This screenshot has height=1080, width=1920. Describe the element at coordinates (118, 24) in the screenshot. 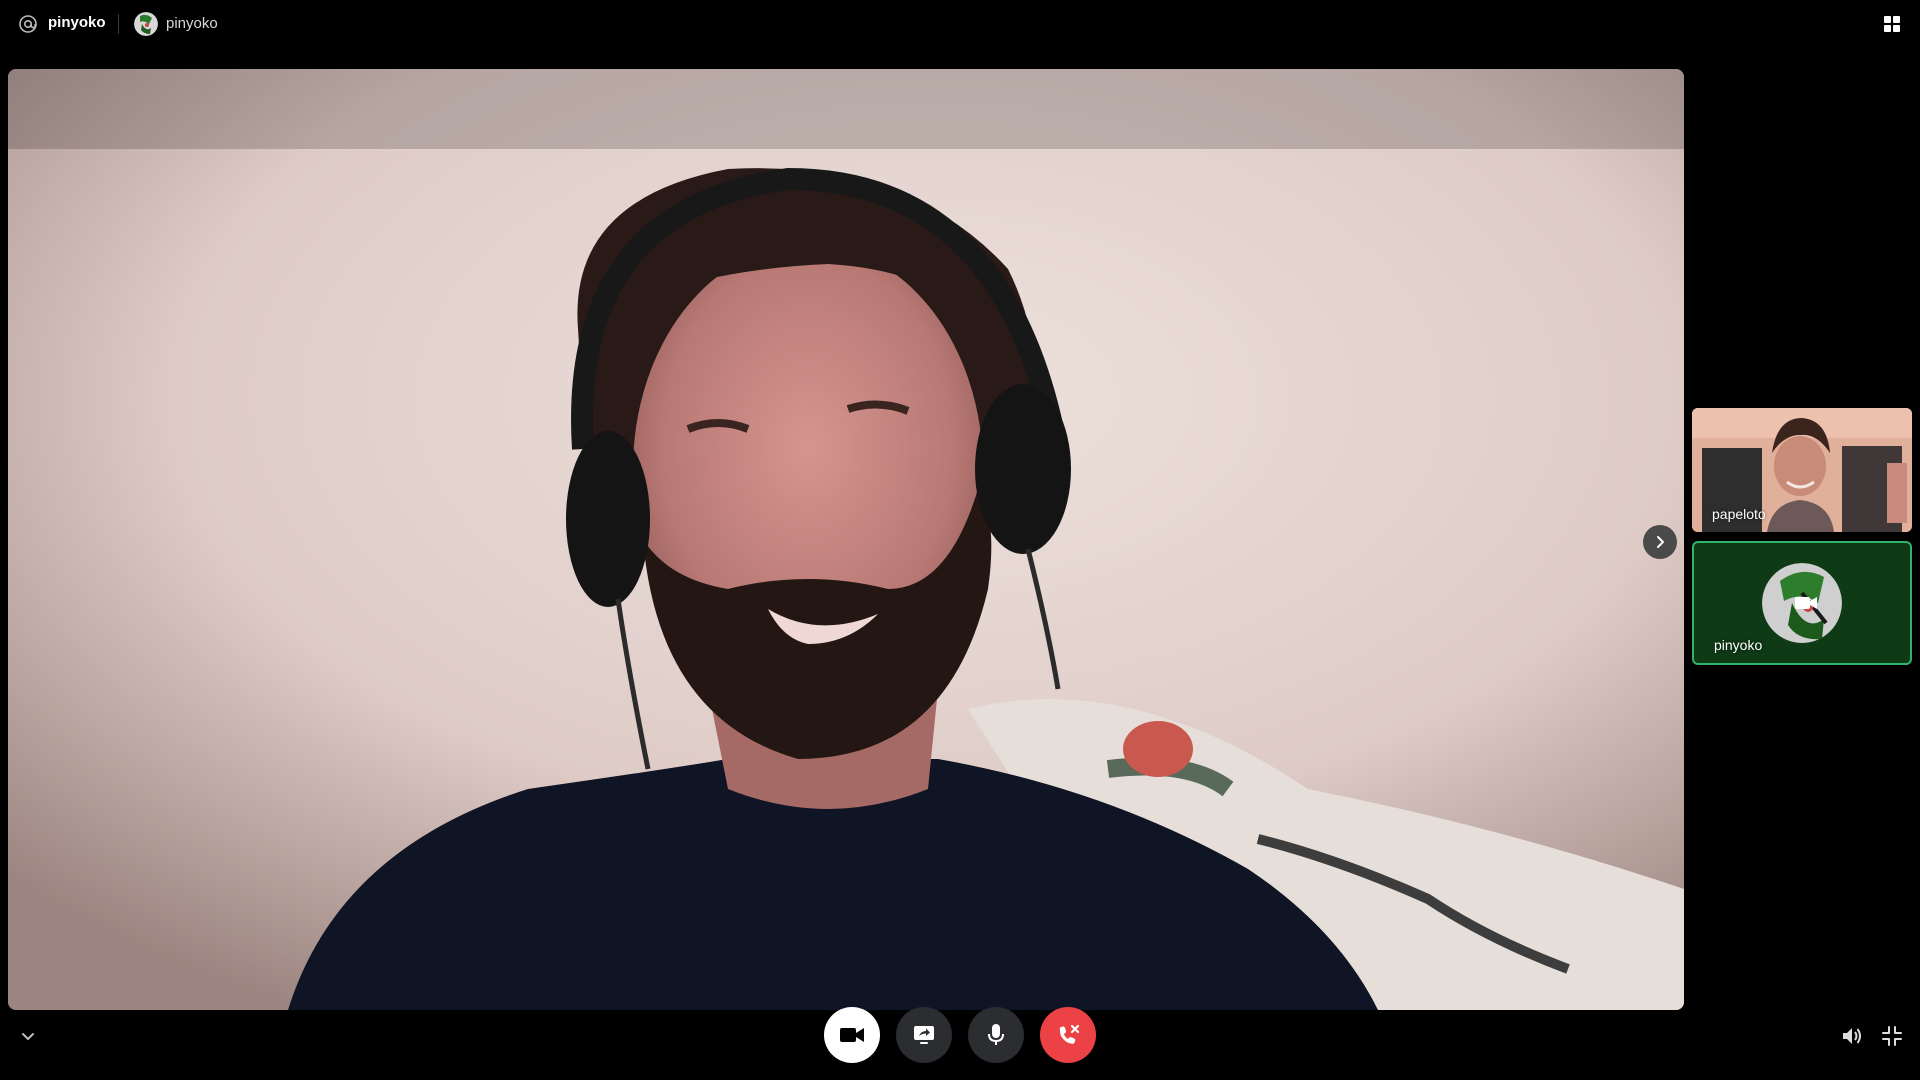

I see `header-divider` at that location.